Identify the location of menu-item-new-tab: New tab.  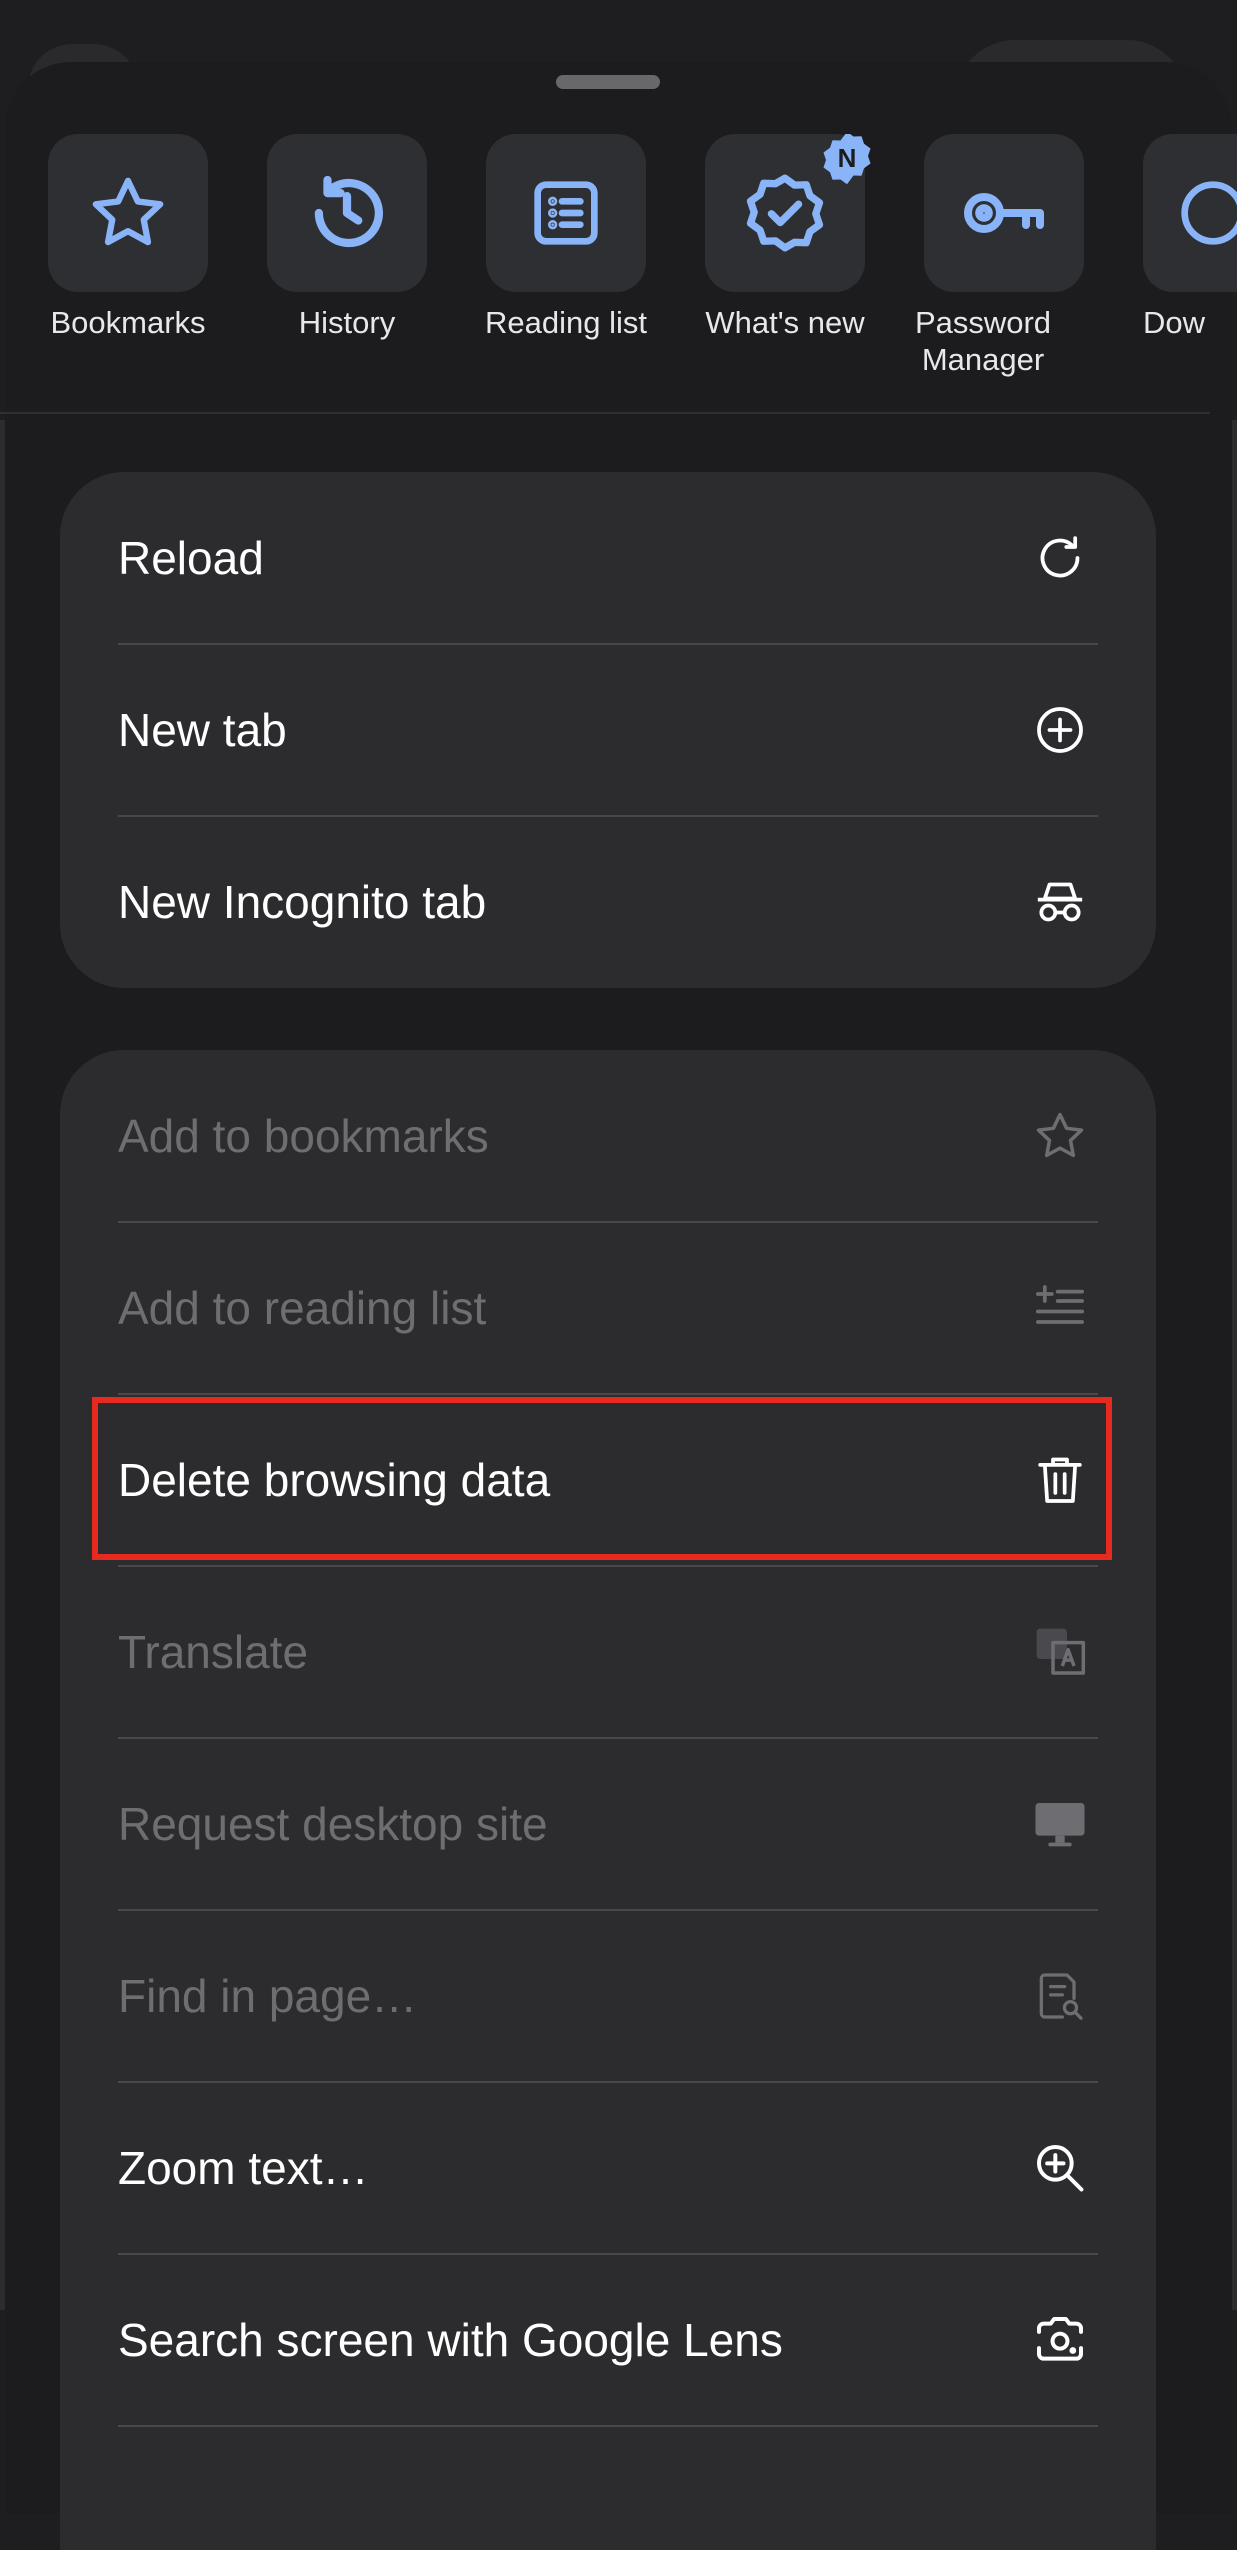
(608, 730).